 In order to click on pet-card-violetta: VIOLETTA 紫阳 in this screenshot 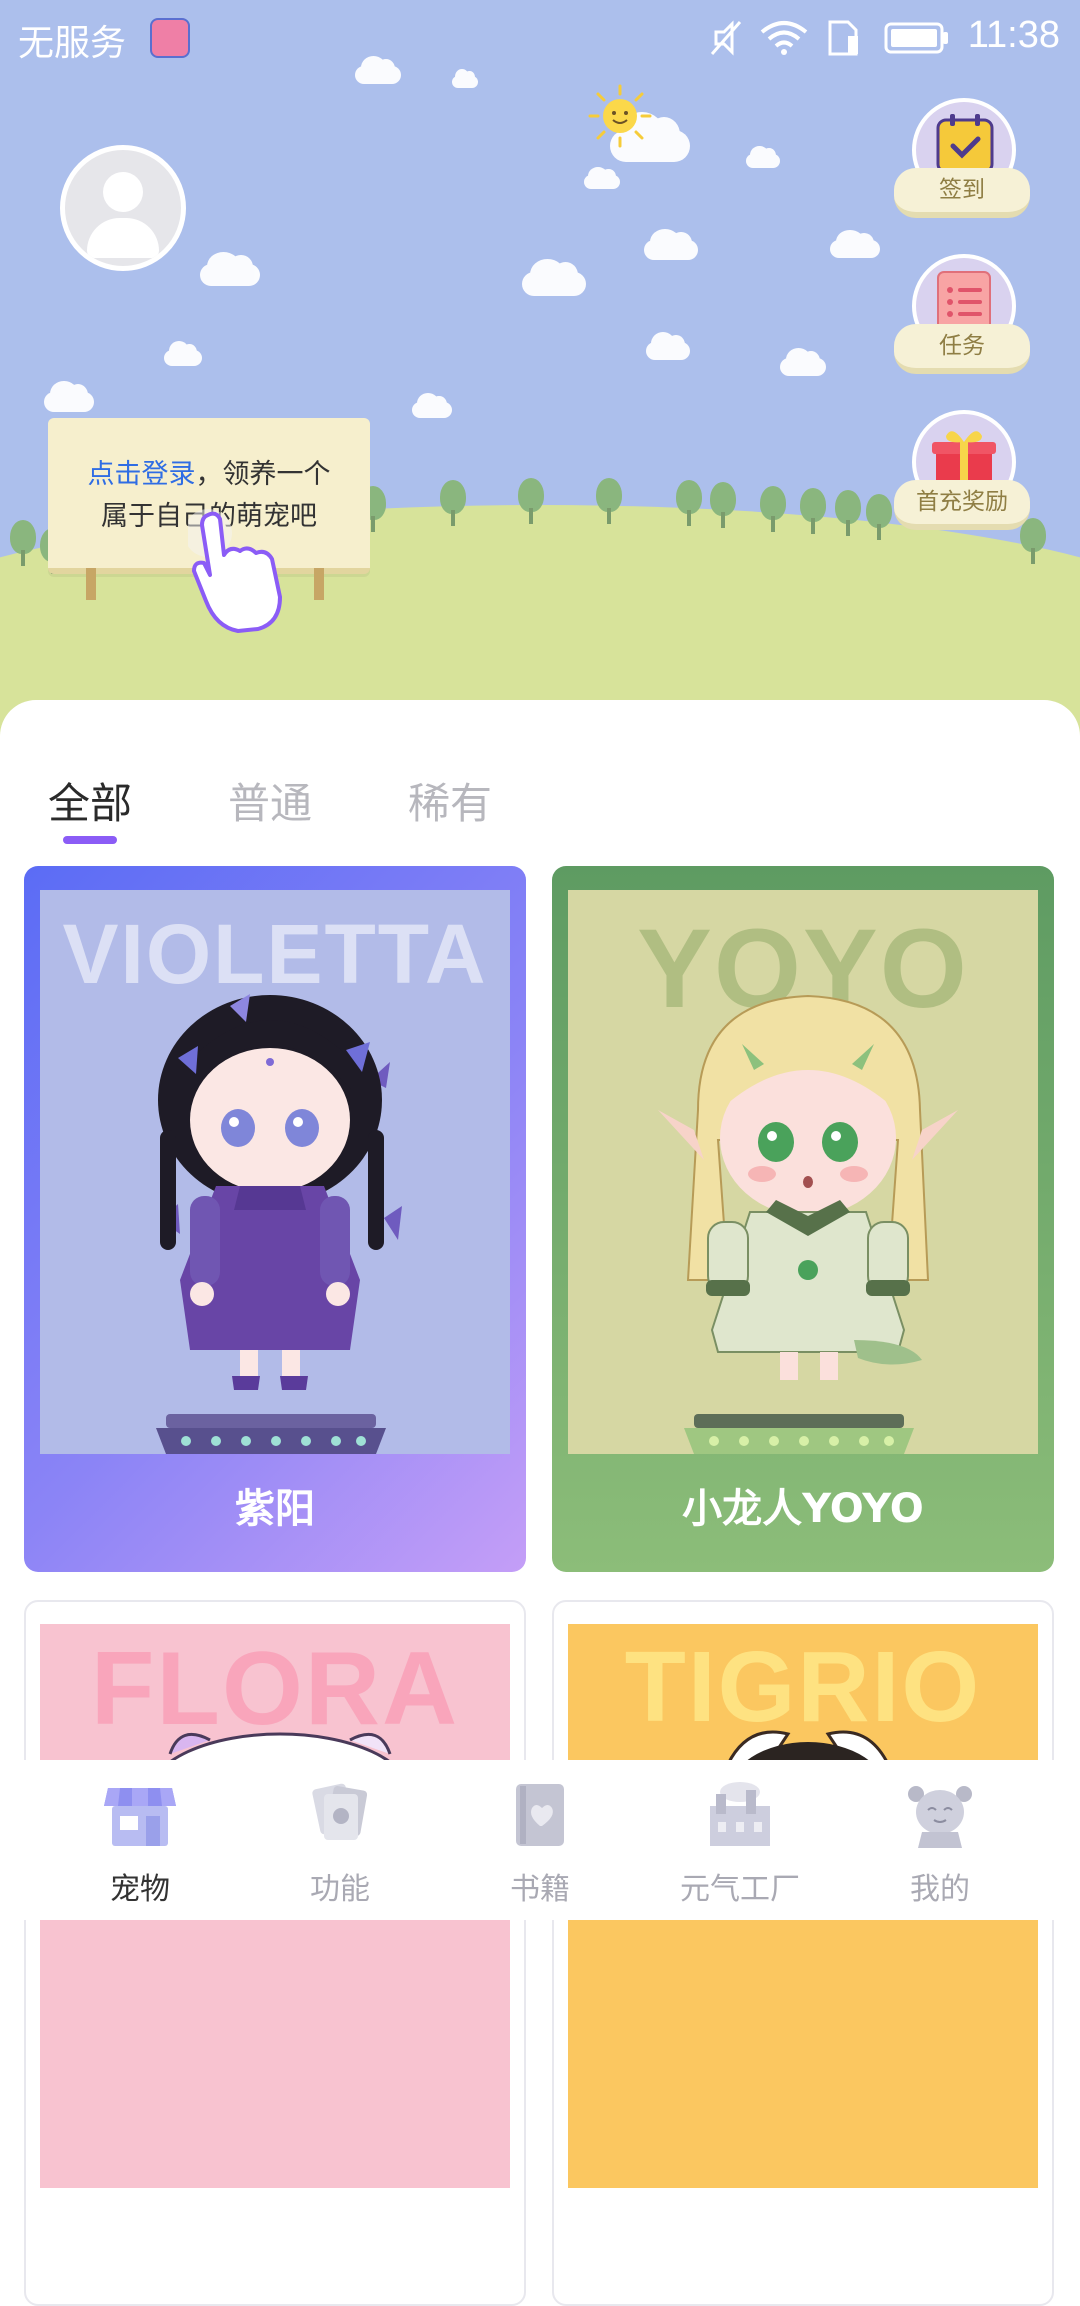, I will do `click(275, 1219)`.